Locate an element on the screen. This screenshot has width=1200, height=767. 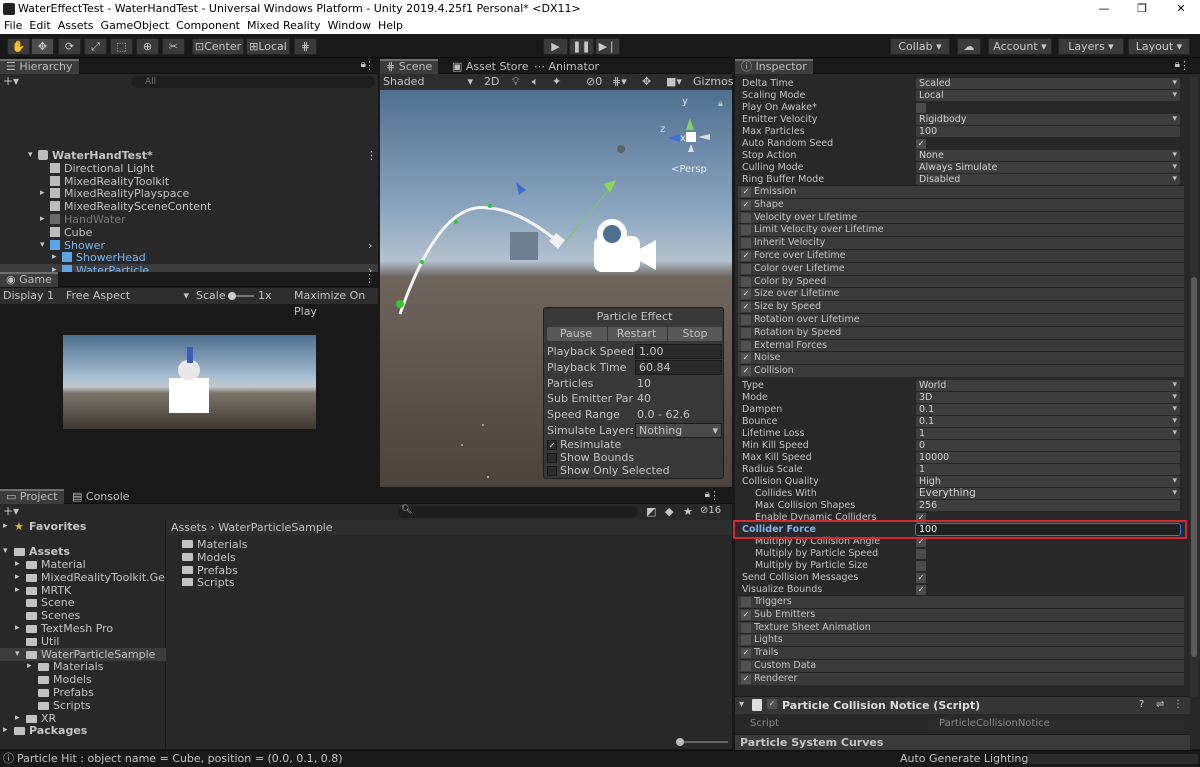
restore-button: ❐ is located at coordinates (1142, 9).